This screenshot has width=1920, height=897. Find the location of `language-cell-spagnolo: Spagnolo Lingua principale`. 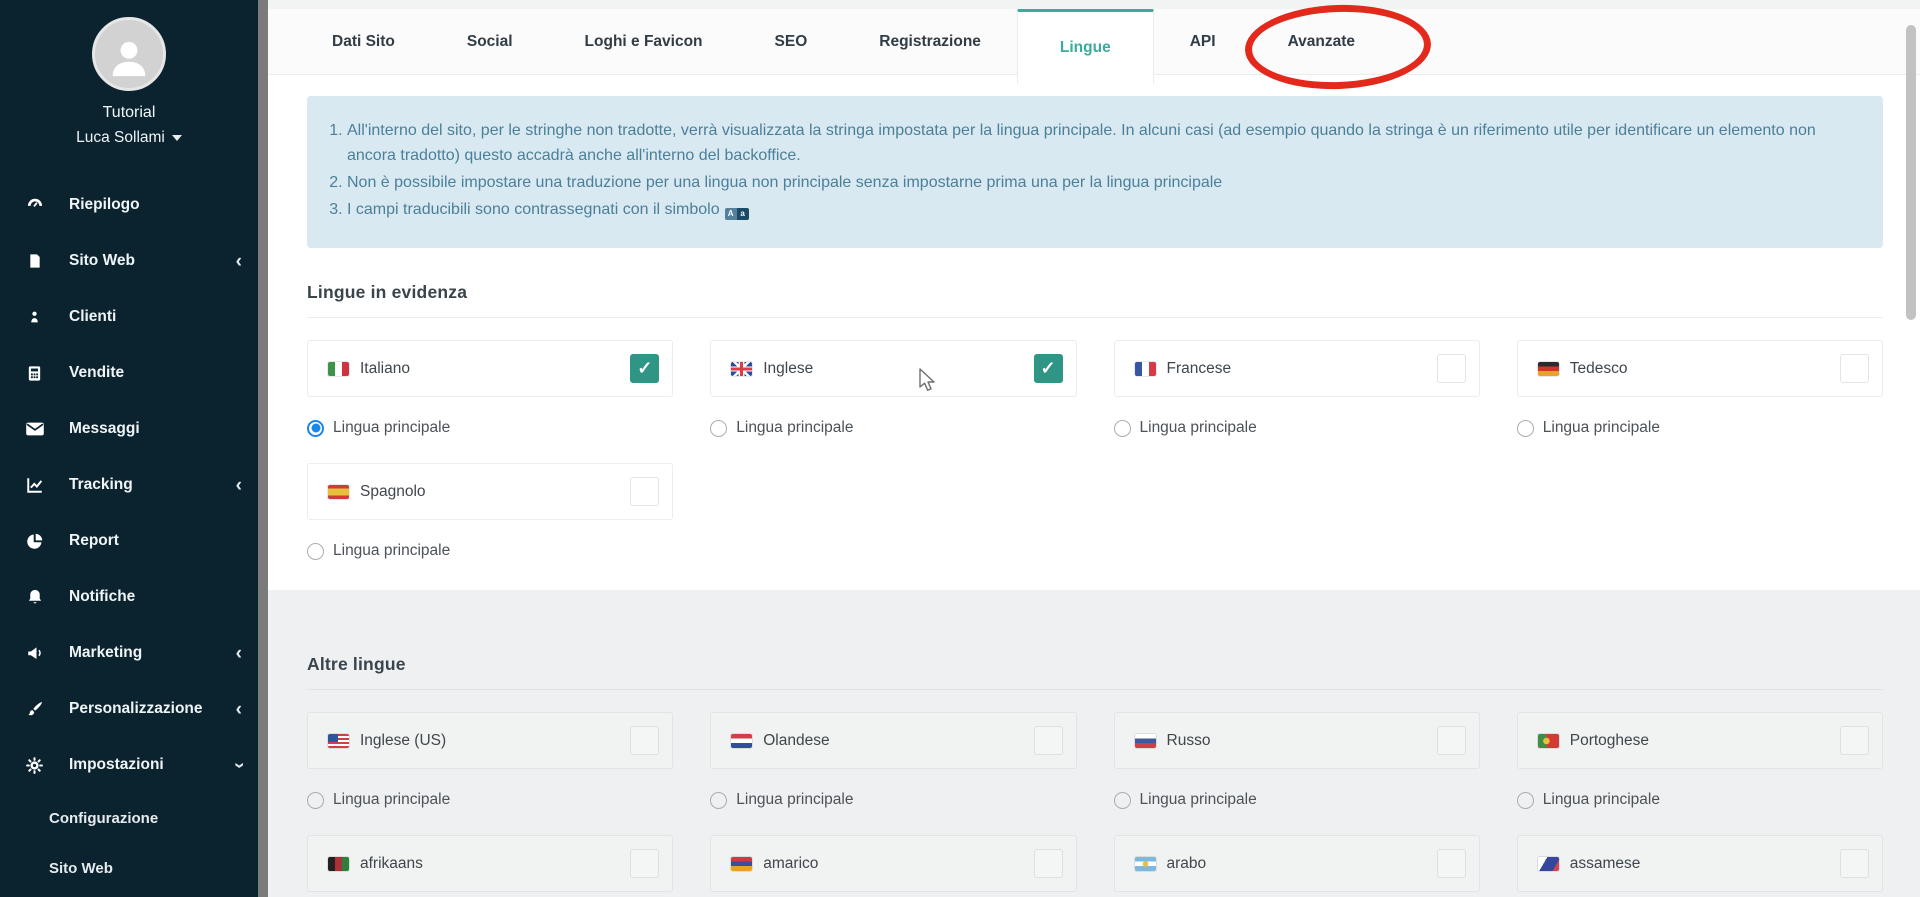

language-cell-spagnolo: Spagnolo Lingua principale is located at coordinates (490, 511).